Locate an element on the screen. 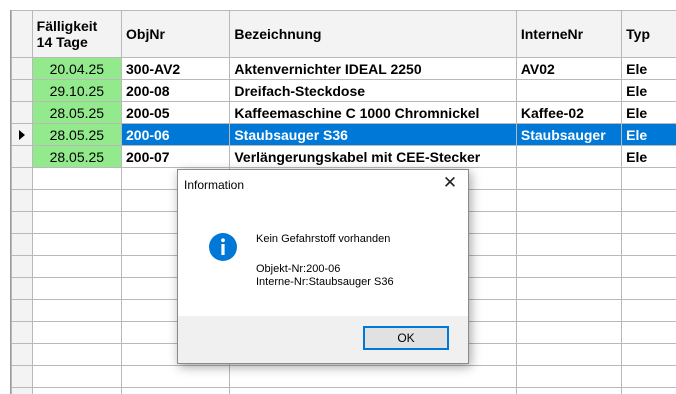 This screenshot has height=394, width=676. objnr-cell: 200-07 is located at coordinates (175, 156).